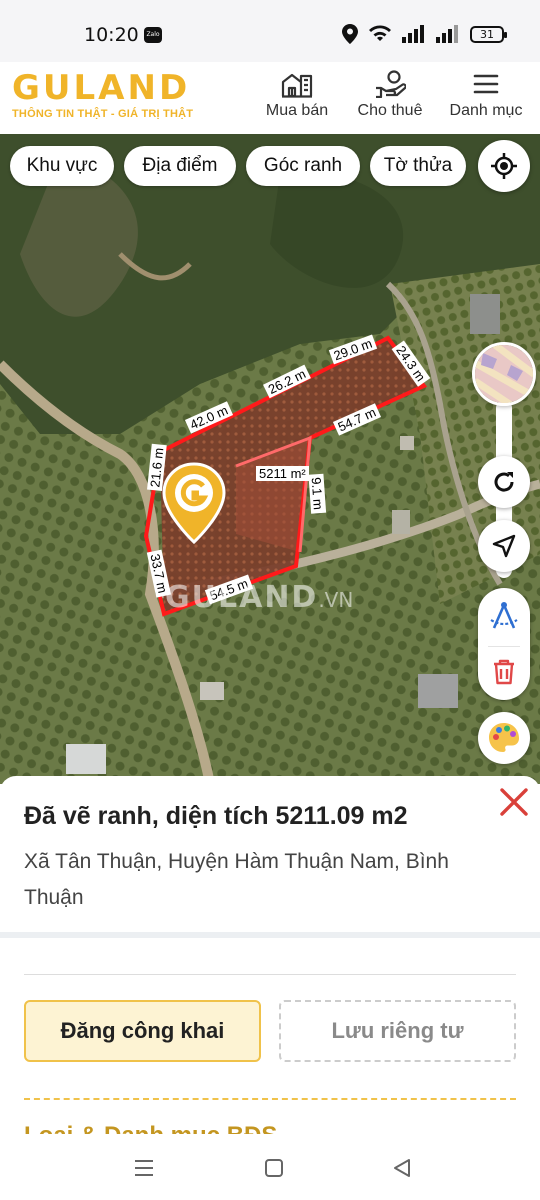 The height and width of the screenshot is (1200, 540). I want to click on trash-icon, so click(504, 672).